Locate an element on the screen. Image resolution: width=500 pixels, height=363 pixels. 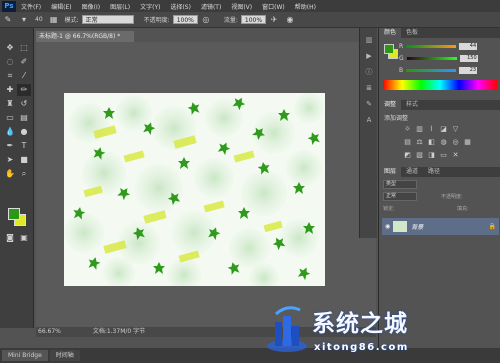
invert-icon: ◩ is located at coordinates (407, 155).